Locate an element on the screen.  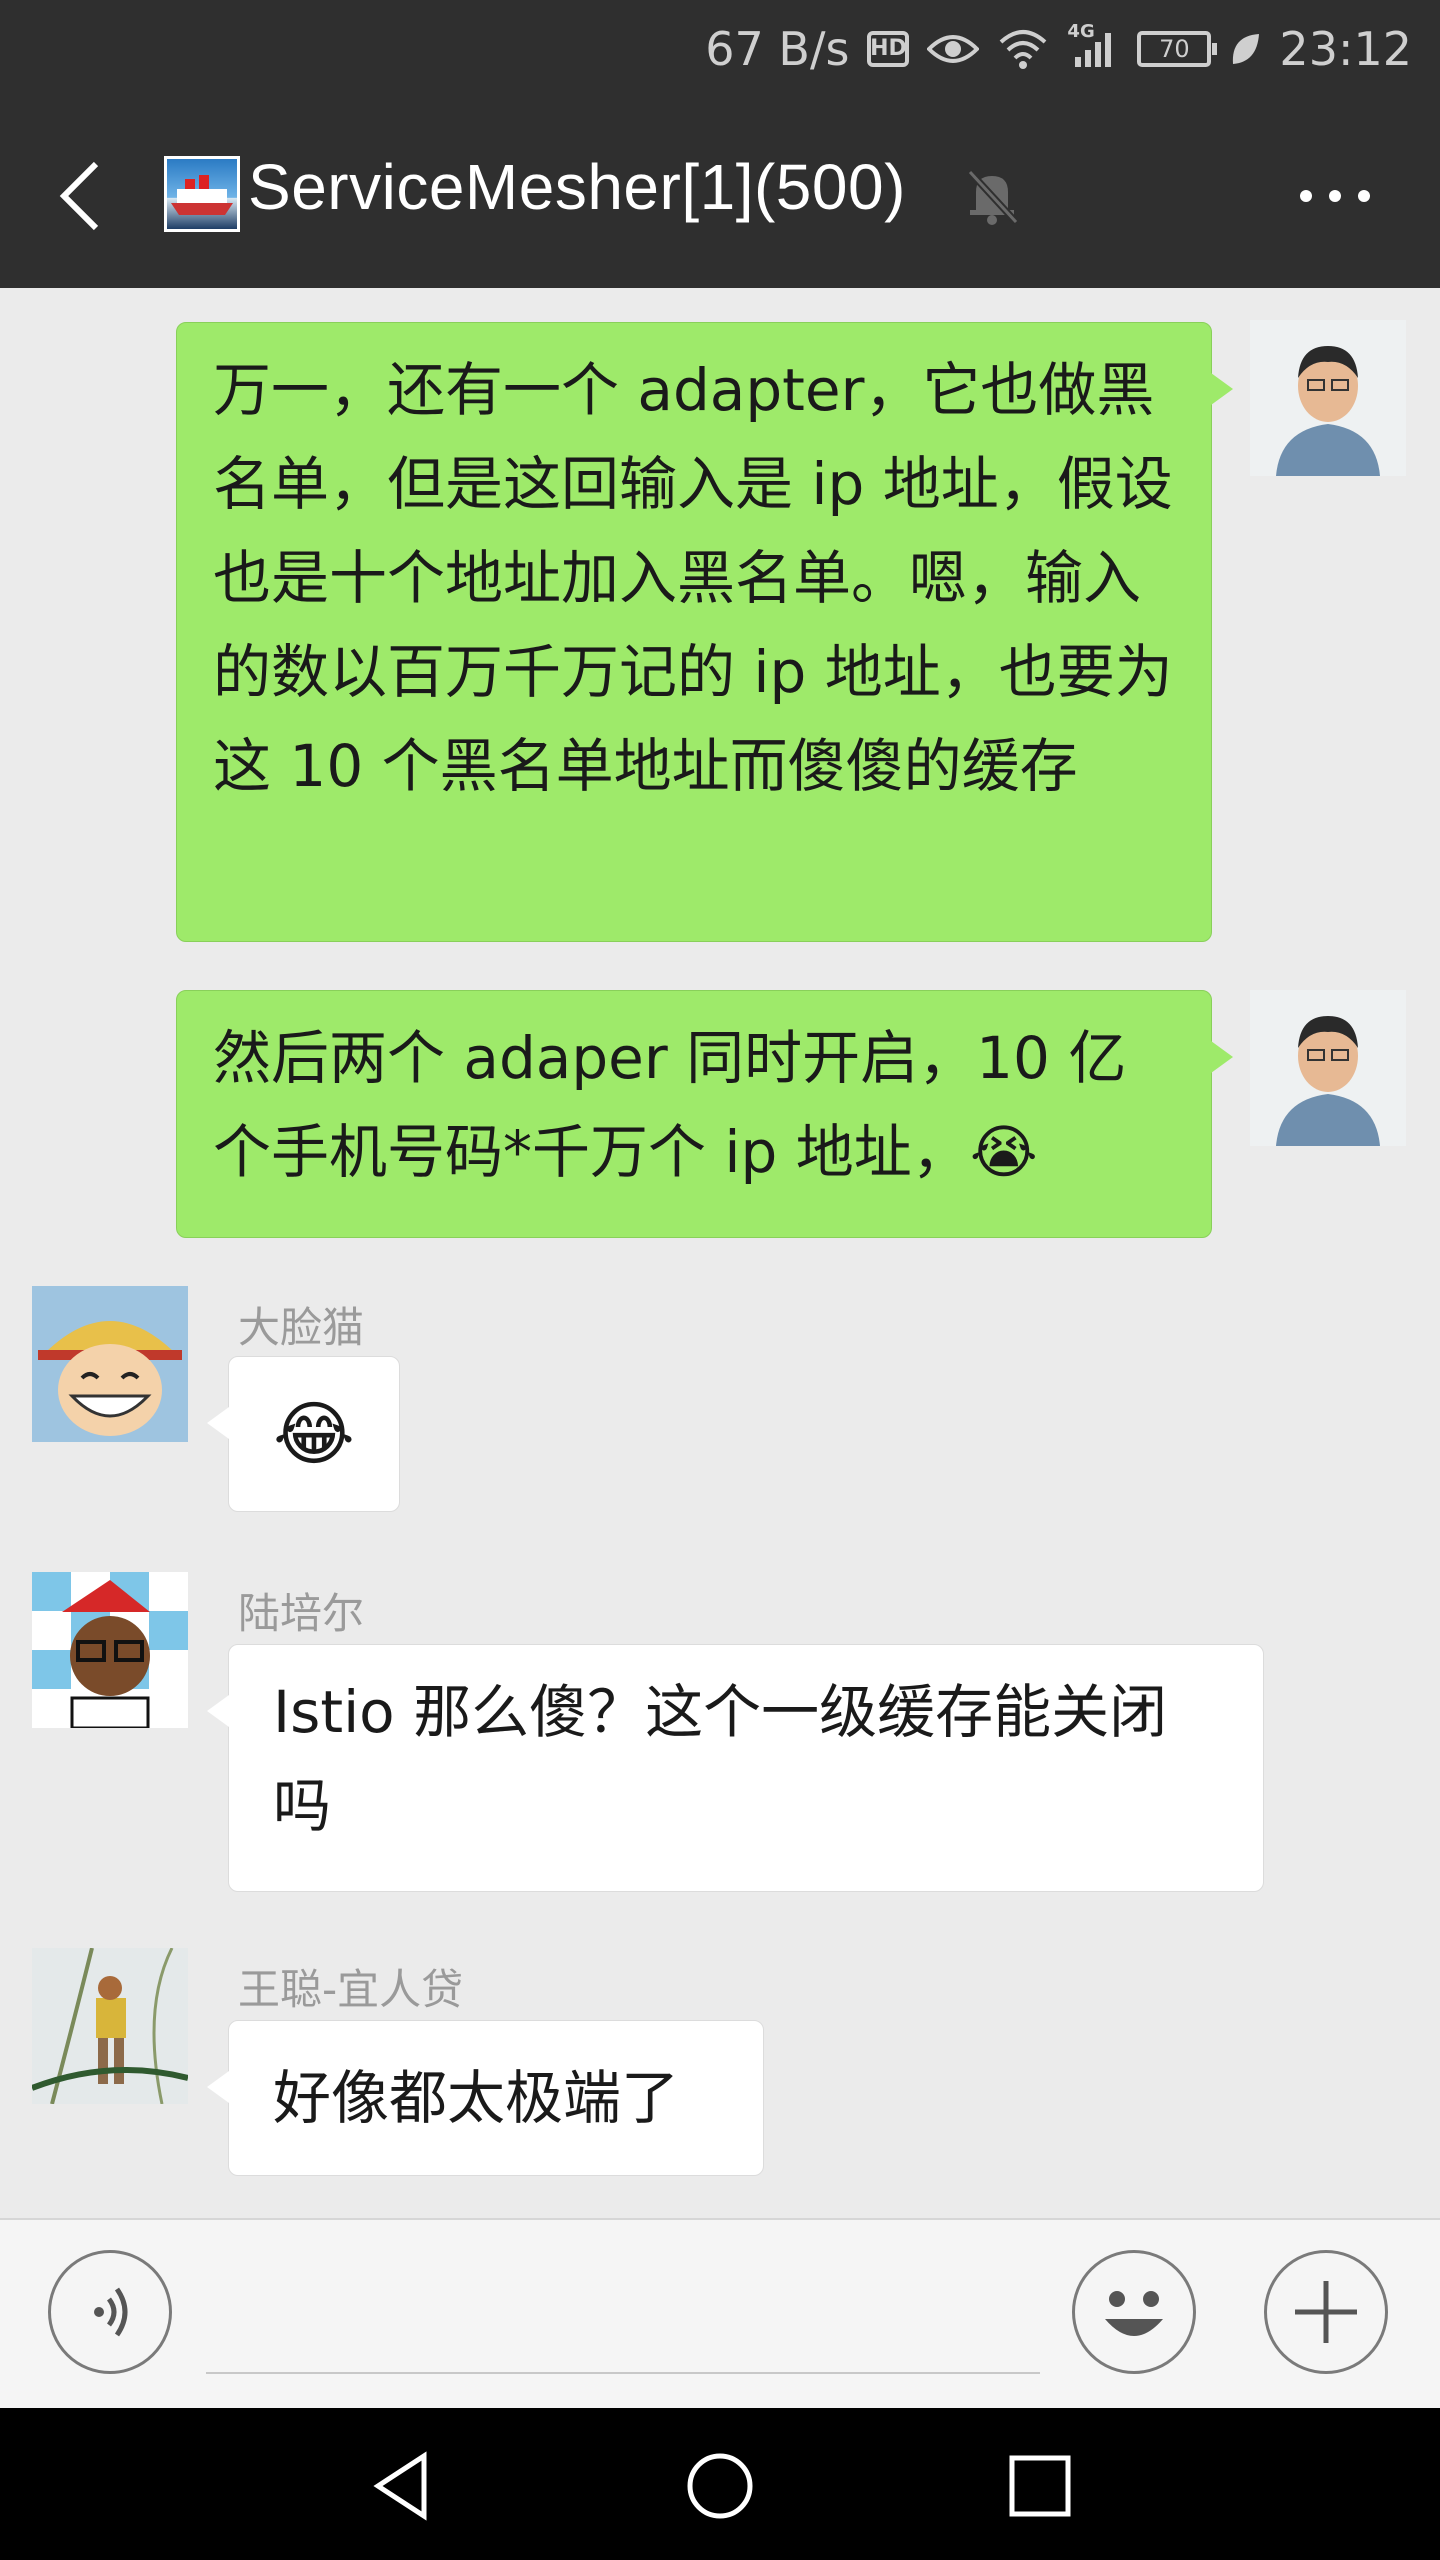
group-avatar-icon is located at coordinates (202, 194).